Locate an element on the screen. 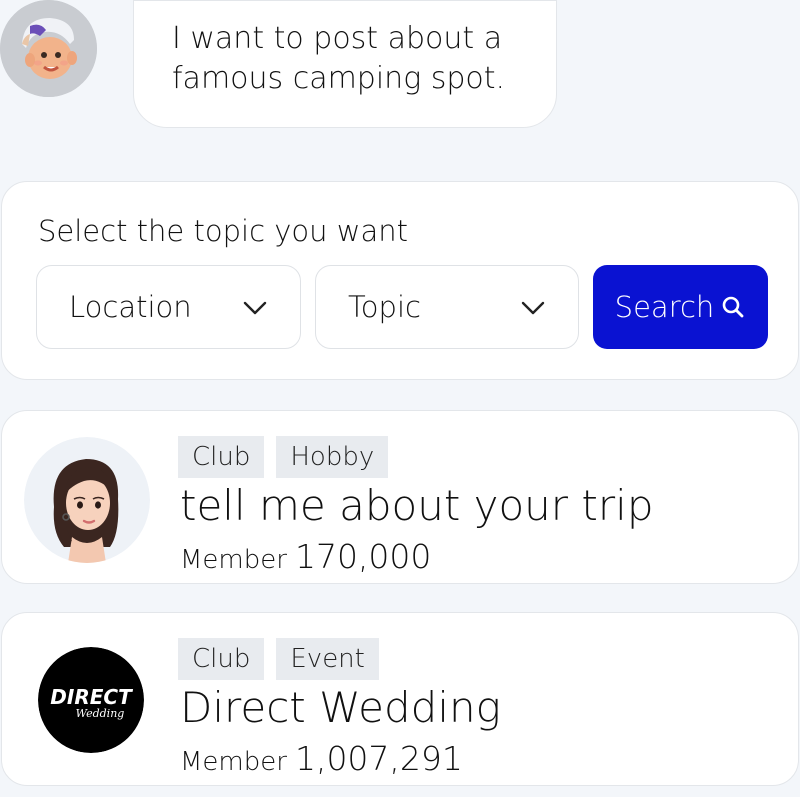 Image resolution: width=800 pixels, height=797 pixels. club-members: Member 170,000 is located at coordinates (305, 556).